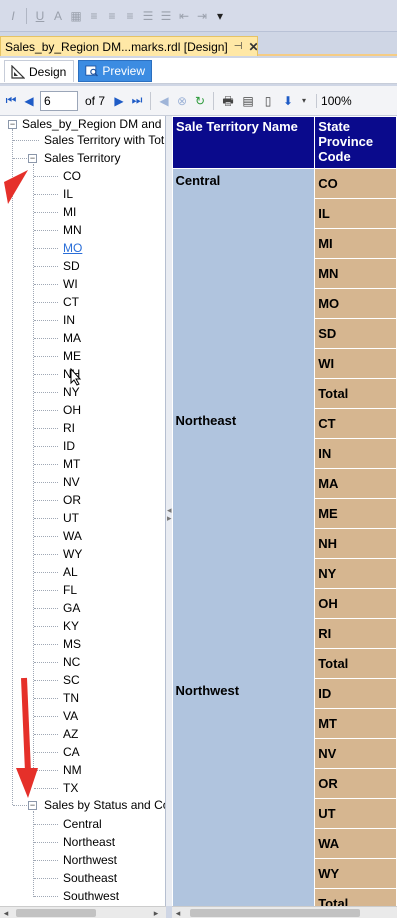 The image size is (397, 918). What do you see at coordinates (69, 428) in the screenshot?
I see `tree-node-state: RI` at bounding box center [69, 428].